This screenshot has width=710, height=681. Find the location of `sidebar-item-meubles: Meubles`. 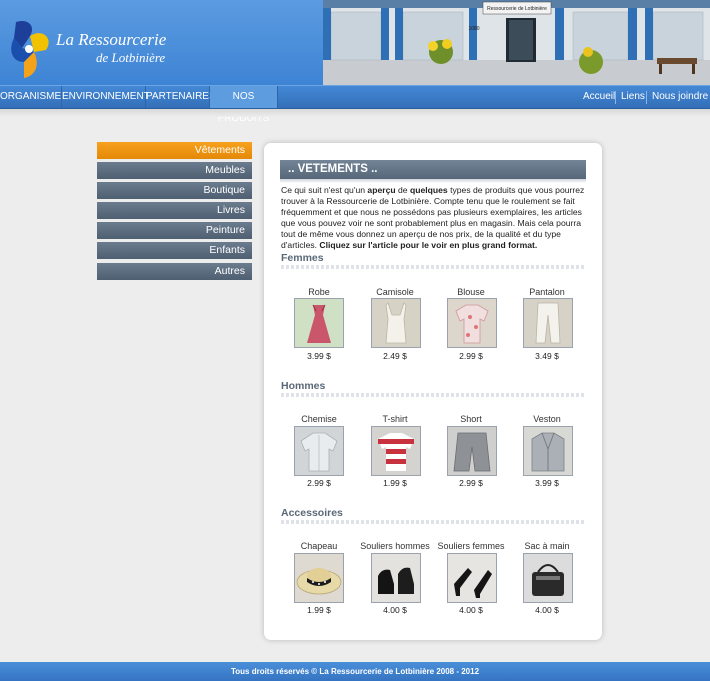

sidebar-item-meubles: Meubles is located at coordinates (174, 170).